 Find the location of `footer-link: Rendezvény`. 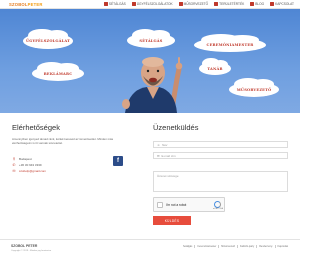

footer-link: Rendezvény is located at coordinates (265, 246).